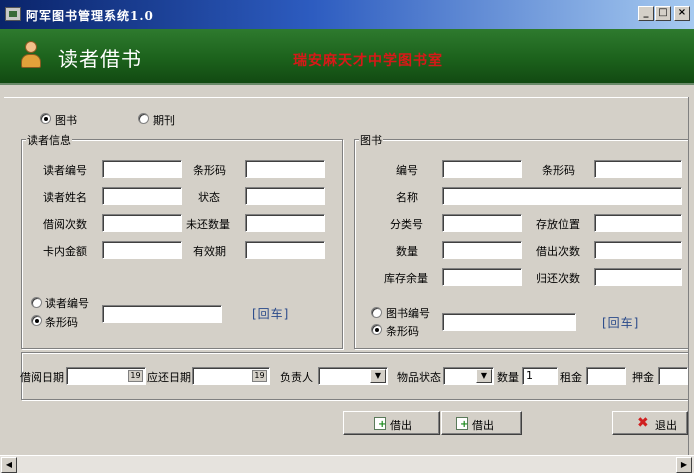 The image size is (694, 473). Describe the element at coordinates (376, 312) in the screenshot. I see `book-by-no-radio` at that location.